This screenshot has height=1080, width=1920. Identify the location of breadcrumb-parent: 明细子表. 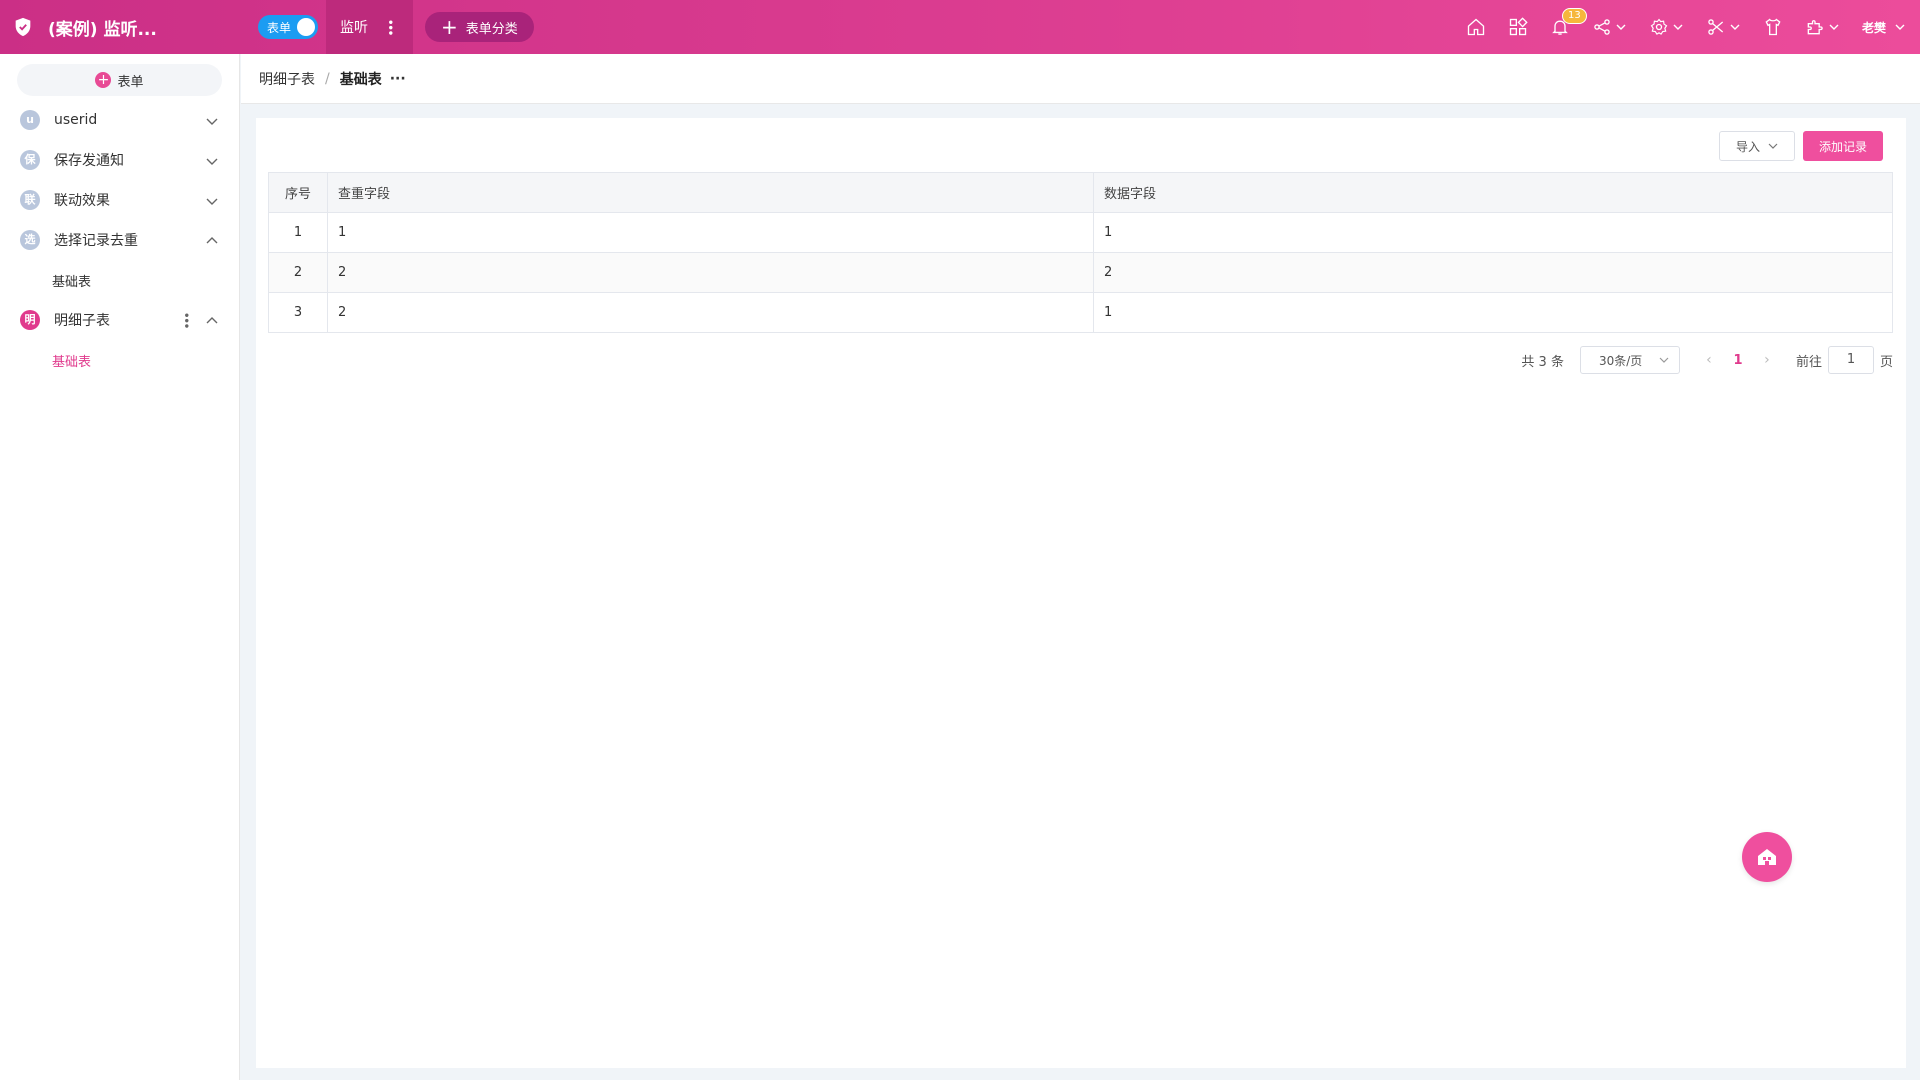
(287, 79).